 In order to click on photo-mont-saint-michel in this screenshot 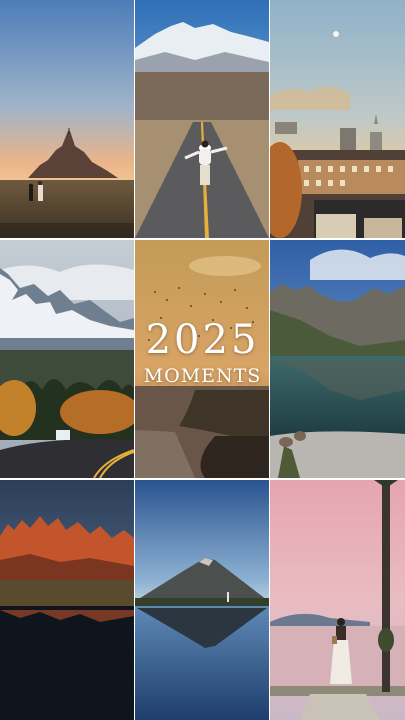, I will do `click(67, 119)`.